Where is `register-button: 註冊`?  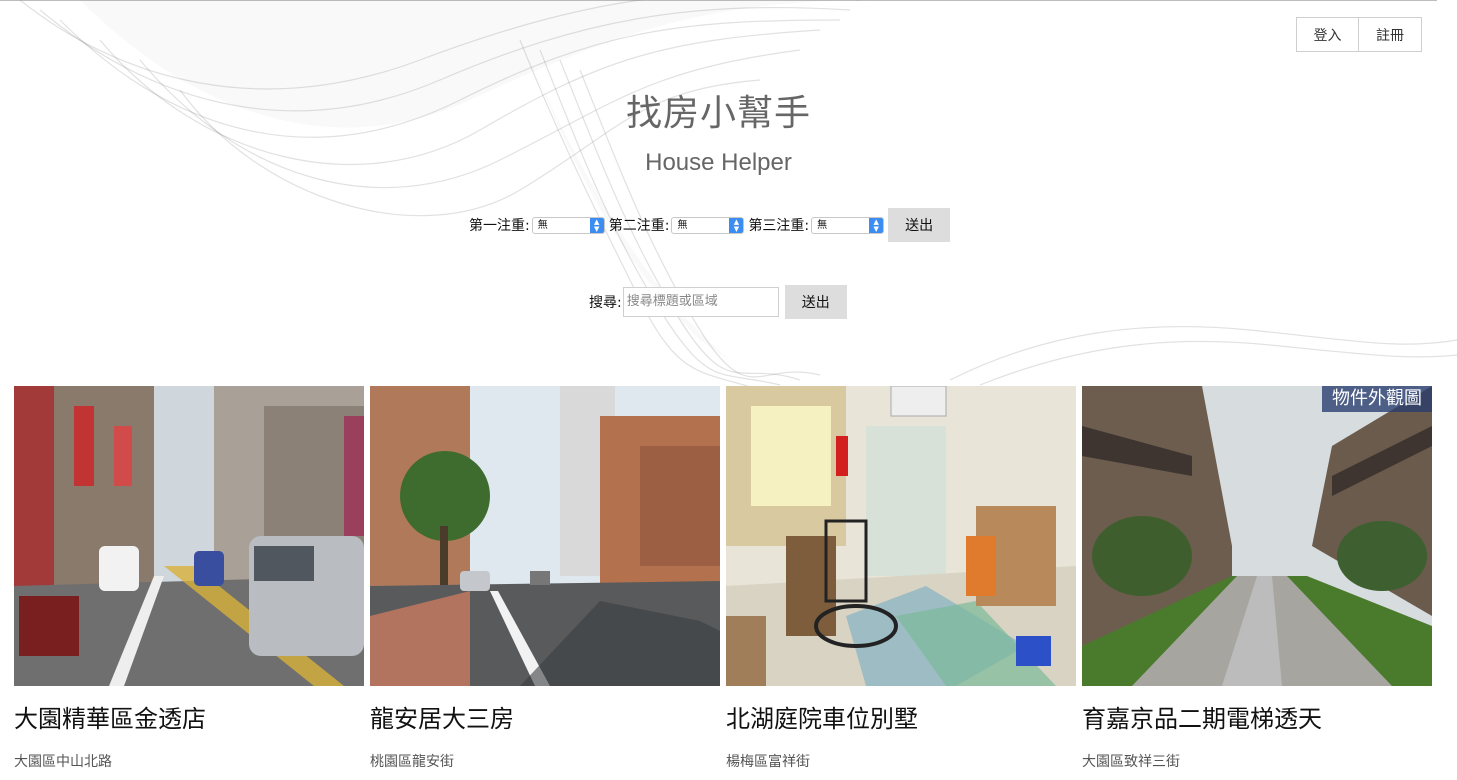 register-button: 註冊 is located at coordinates (1390, 34).